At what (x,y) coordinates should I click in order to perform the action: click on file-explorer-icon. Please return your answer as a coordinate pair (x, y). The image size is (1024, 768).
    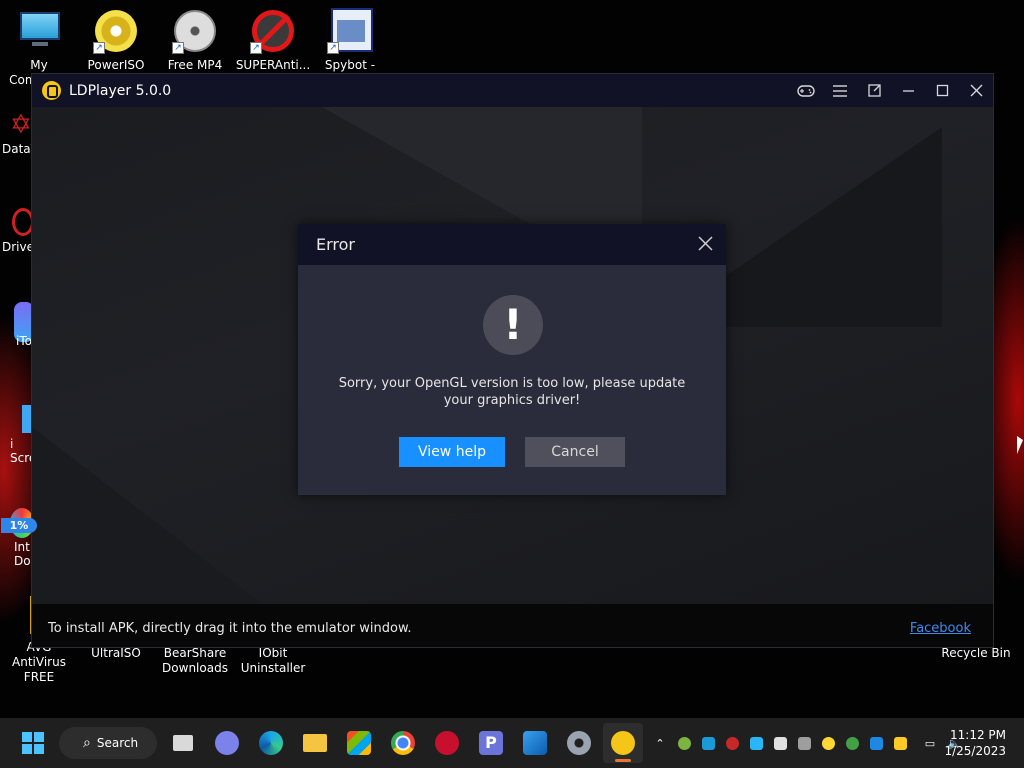
    Looking at the image, I should click on (315, 743).